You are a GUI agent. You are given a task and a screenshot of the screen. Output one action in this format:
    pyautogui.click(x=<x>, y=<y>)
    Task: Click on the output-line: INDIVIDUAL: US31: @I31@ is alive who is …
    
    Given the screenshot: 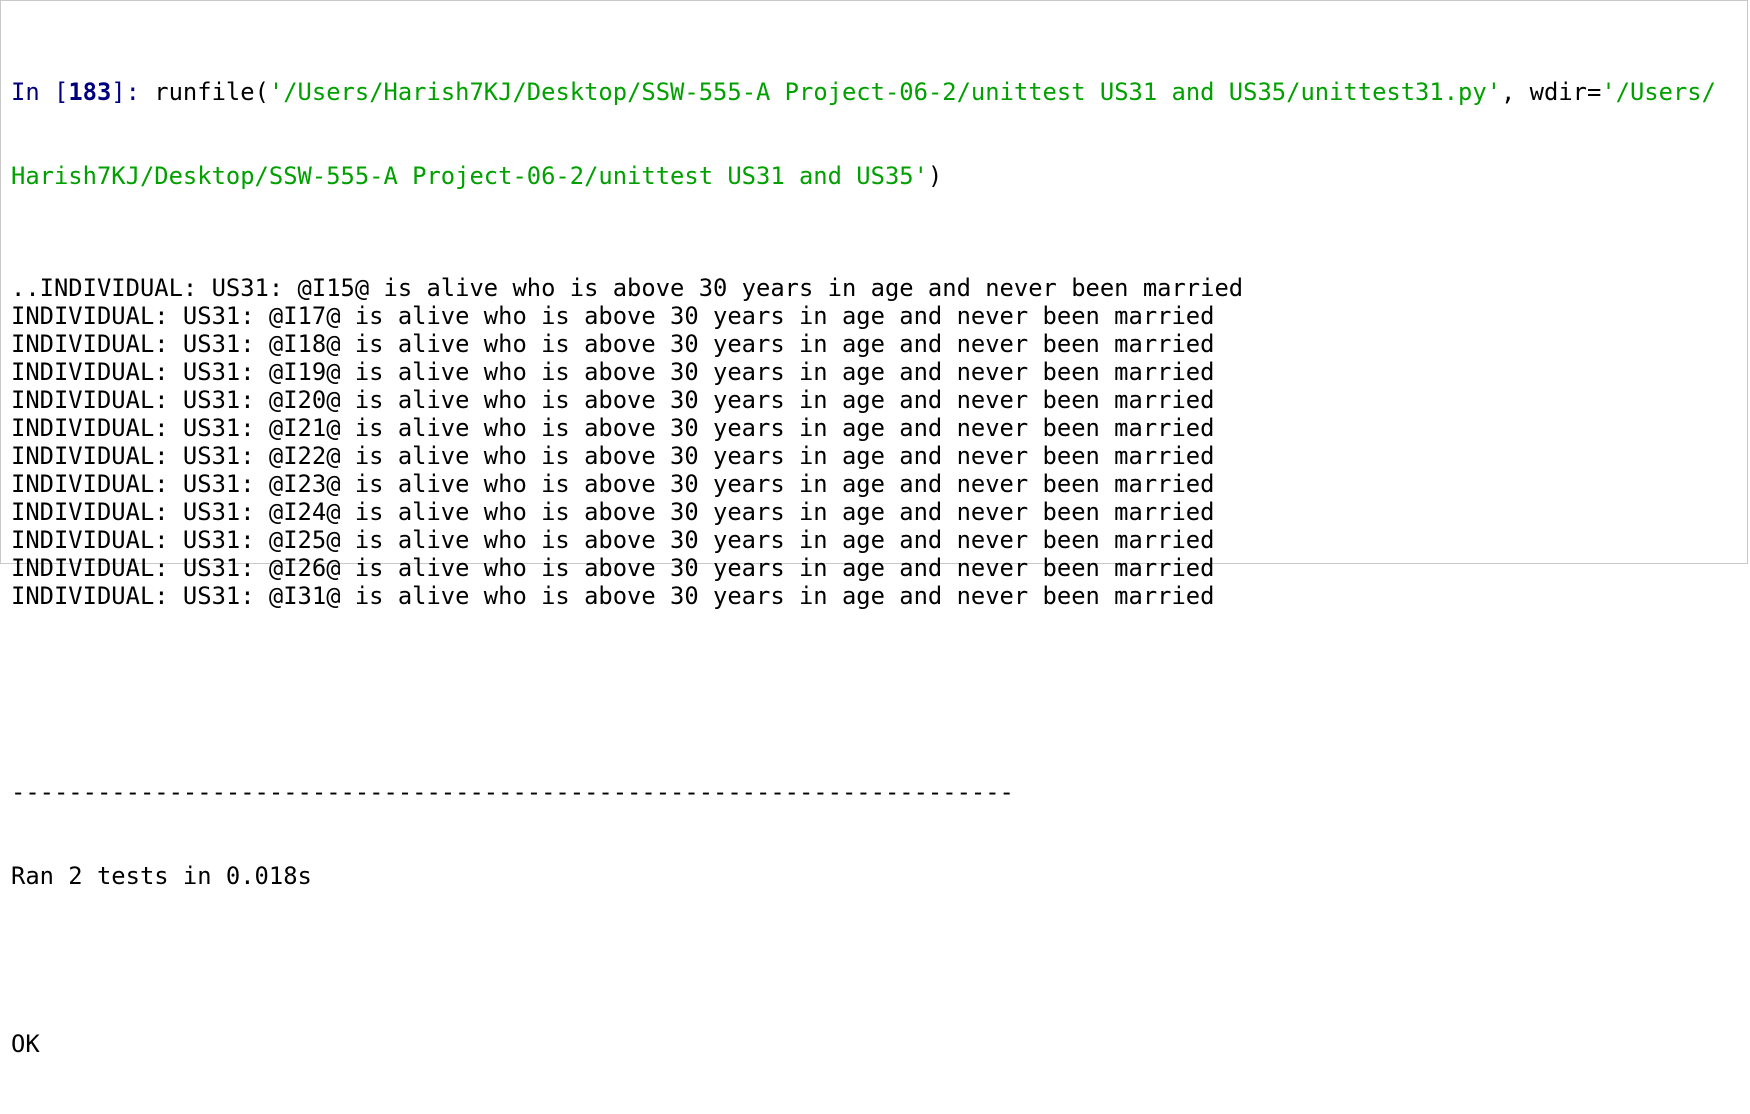 What is the action you would take?
    pyautogui.click(x=613, y=596)
    